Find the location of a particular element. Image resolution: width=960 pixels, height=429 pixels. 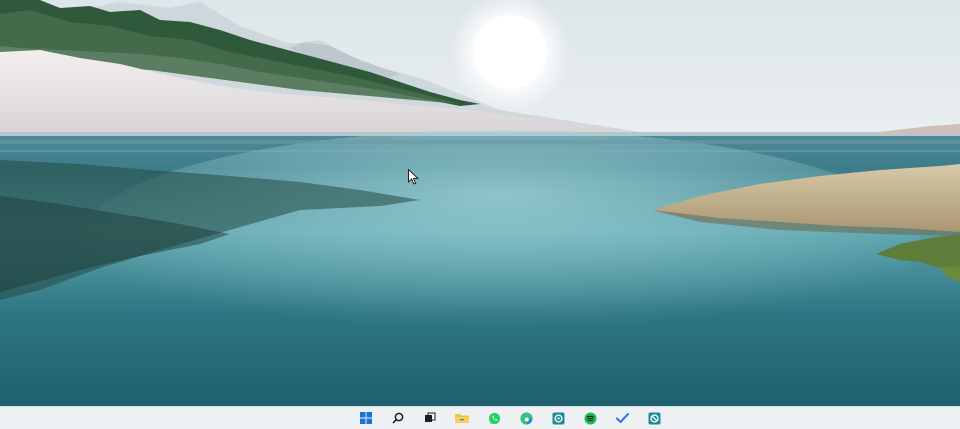

teal-app-icon is located at coordinates (558, 418).